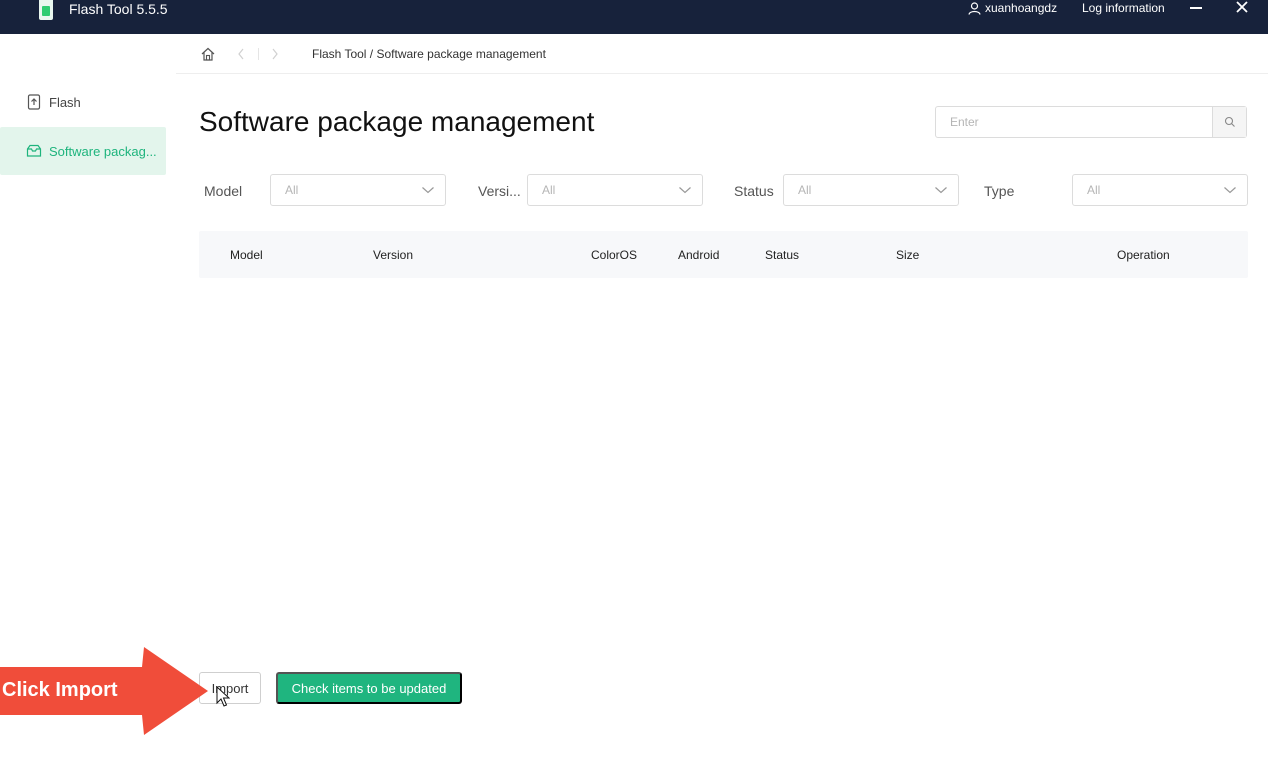  What do you see at coordinates (358, 190) in the screenshot?
I see `model-select: All` at bounding box center [358, 190].